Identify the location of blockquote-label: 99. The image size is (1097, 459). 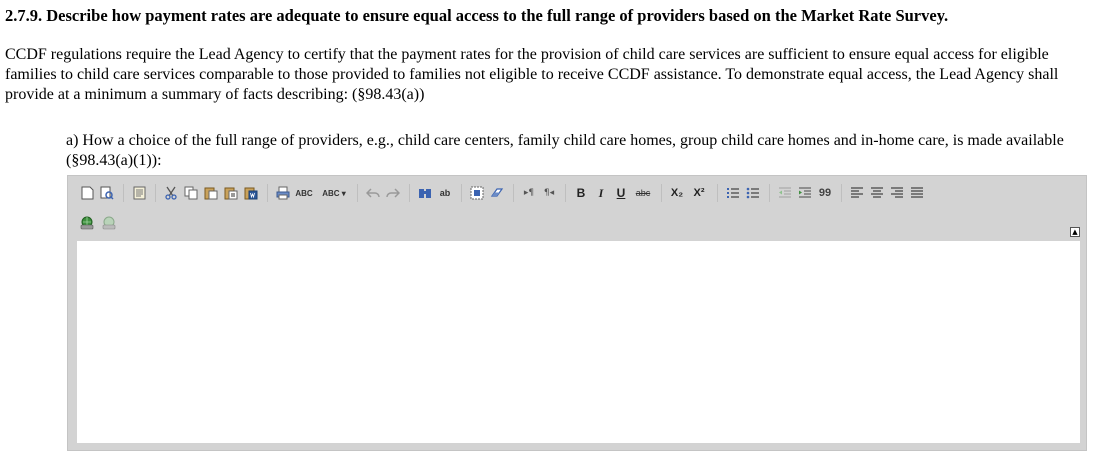
(825, 193).